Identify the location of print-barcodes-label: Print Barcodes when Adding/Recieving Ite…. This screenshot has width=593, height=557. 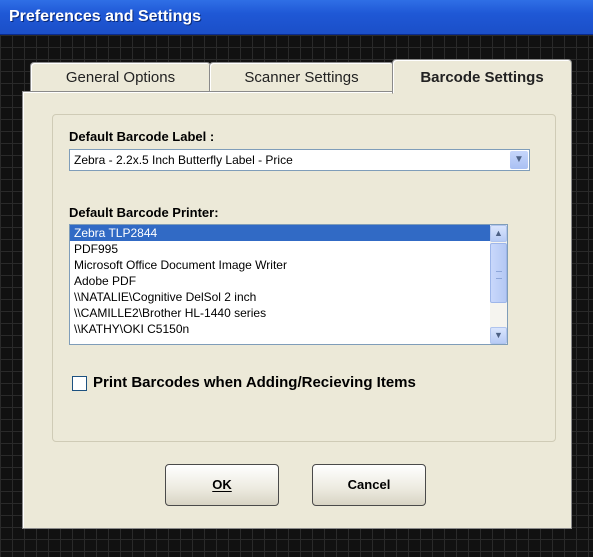
(254, 382).